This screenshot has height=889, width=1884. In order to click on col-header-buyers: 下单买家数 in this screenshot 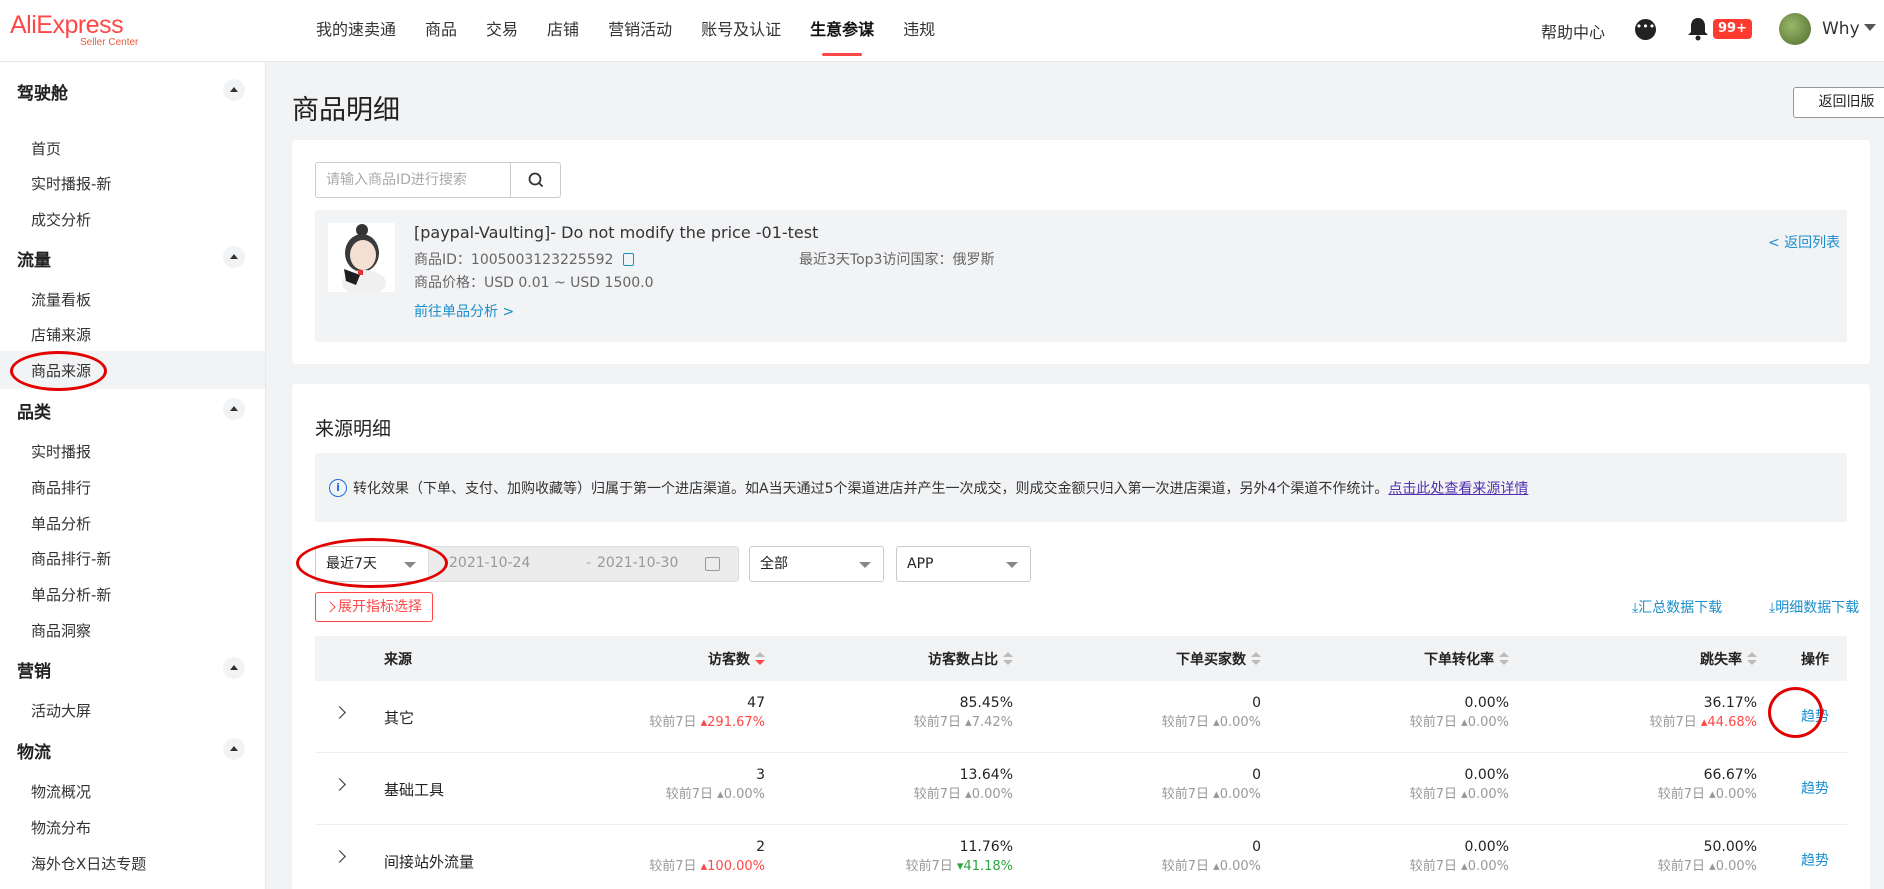, I will do `click(1218, 659)`.